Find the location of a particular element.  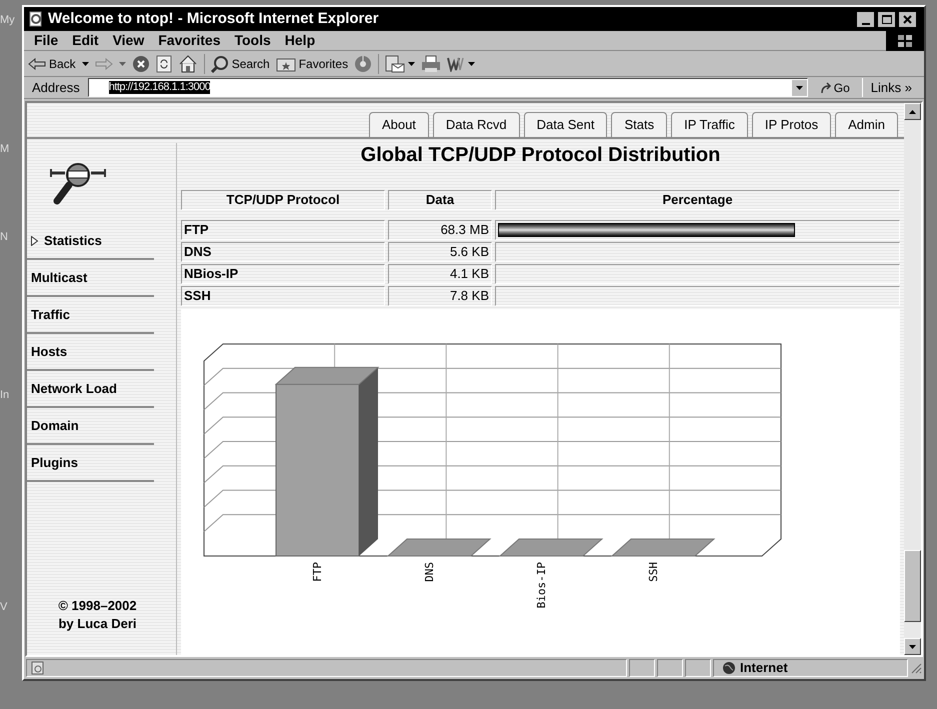

dropdown-icon is located at coordinates (799, 88).